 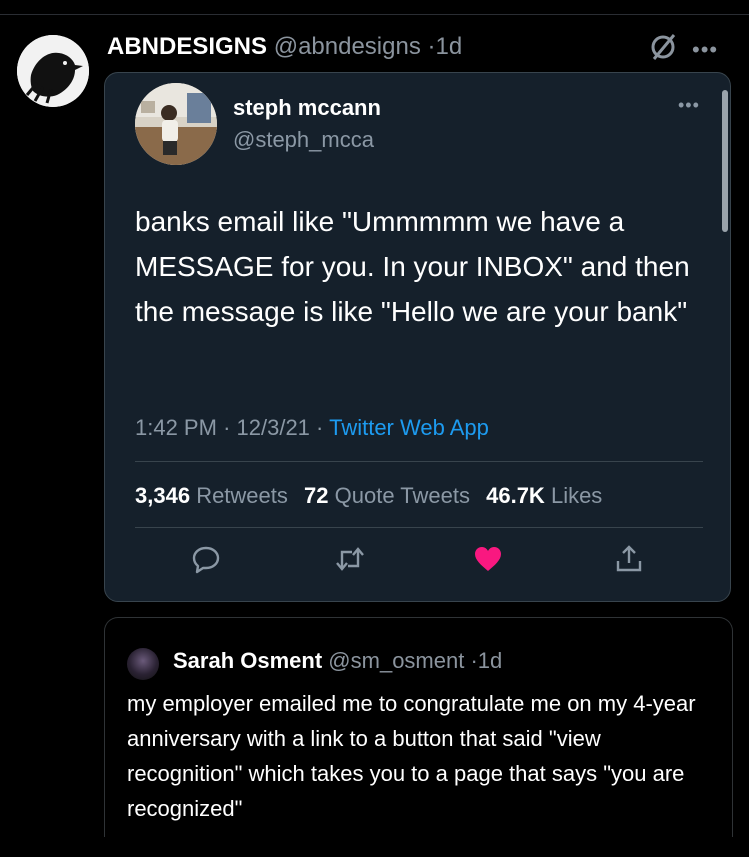 What do you see at coordinates (417, 559) in the screenshot?
I see `tweet-actions` at bounding box center [417, 559].